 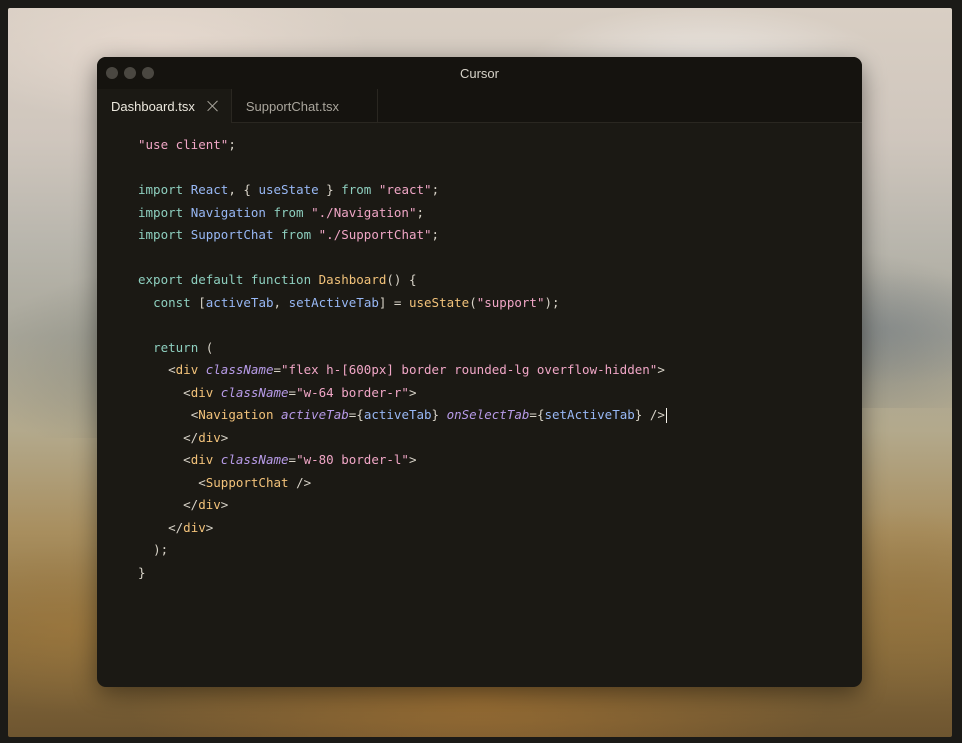 I want to click on code-token: Dashboard, so click(x=352, y=279).